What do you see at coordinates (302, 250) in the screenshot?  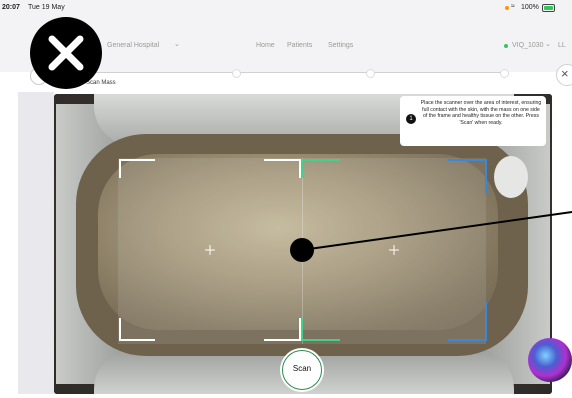 I see `pointer-dot` at bounding box center [302, 250].